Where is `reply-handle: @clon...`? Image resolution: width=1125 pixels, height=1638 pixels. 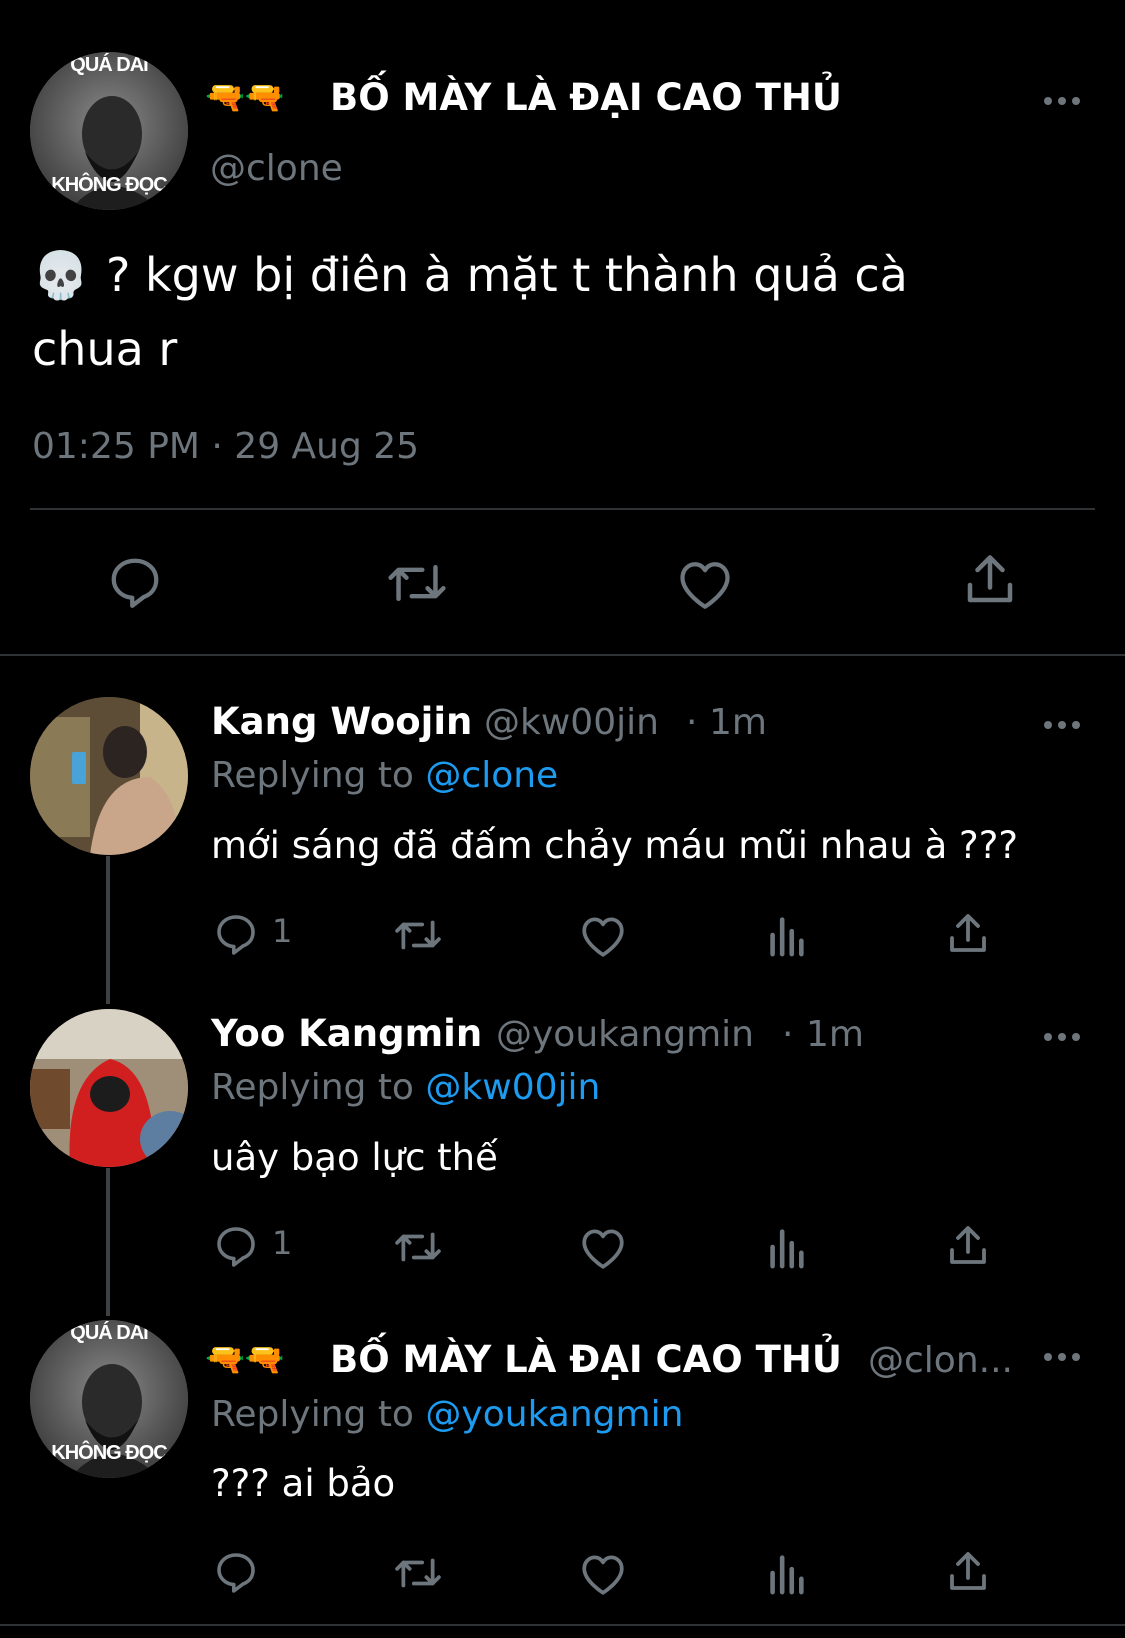
reply-handle: @clon... is located at coordinates (940, 1360).